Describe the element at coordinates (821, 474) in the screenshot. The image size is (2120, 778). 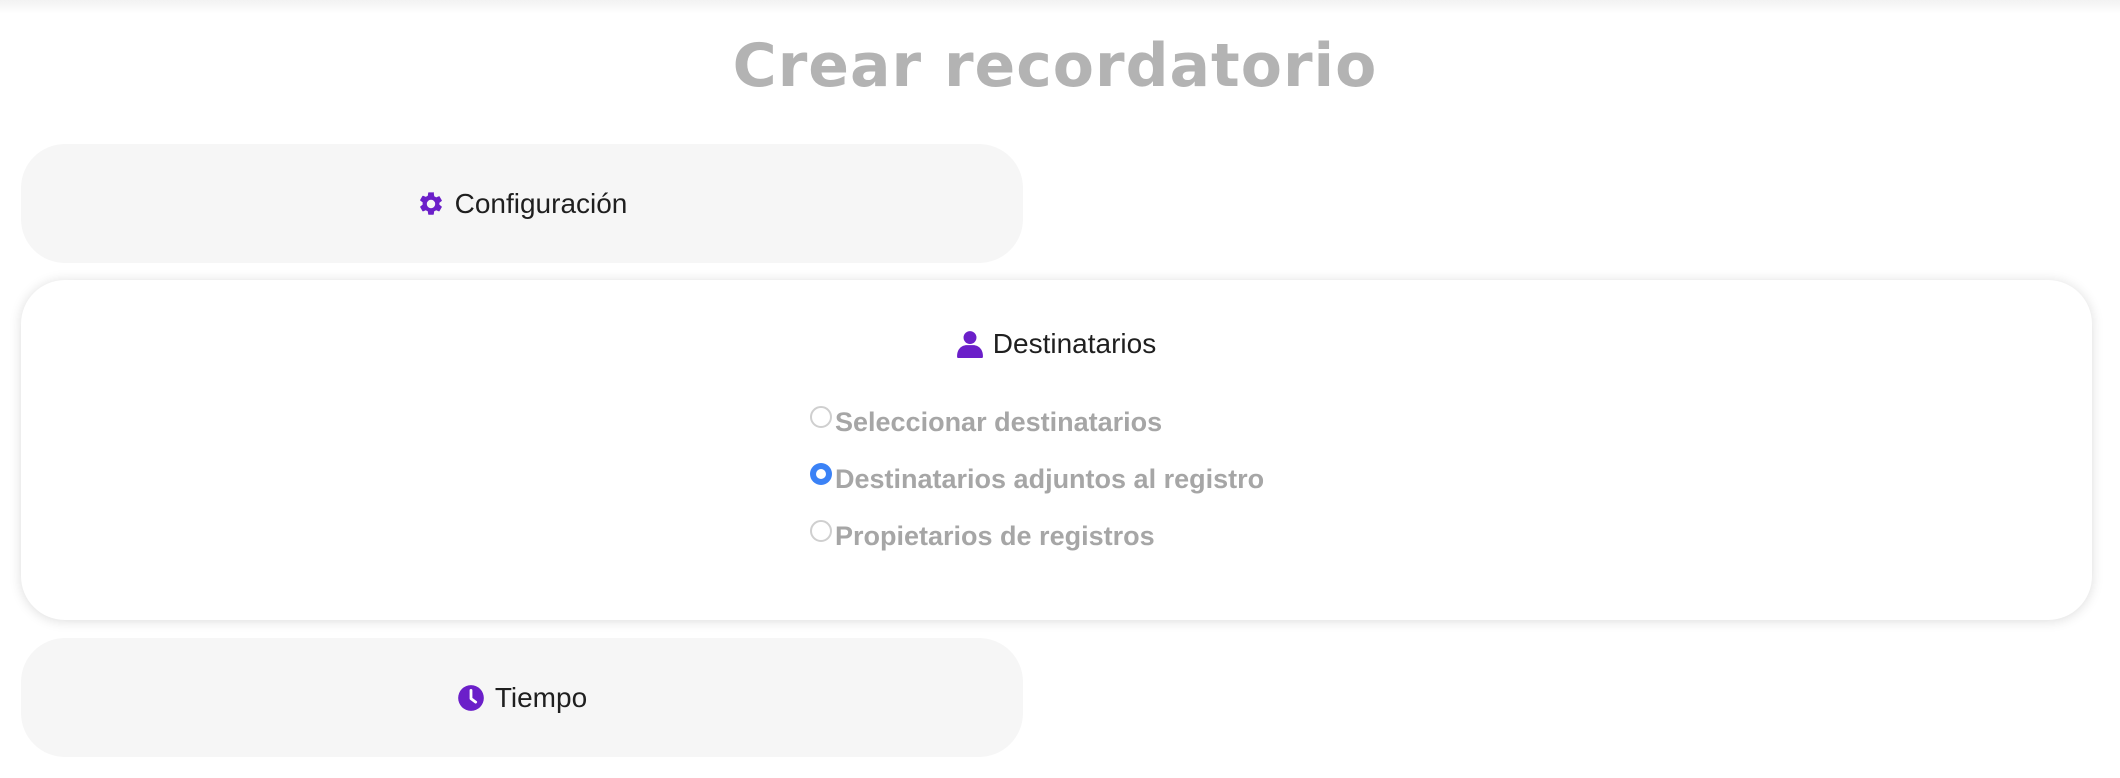
I see `radio-button-selected` at that location.